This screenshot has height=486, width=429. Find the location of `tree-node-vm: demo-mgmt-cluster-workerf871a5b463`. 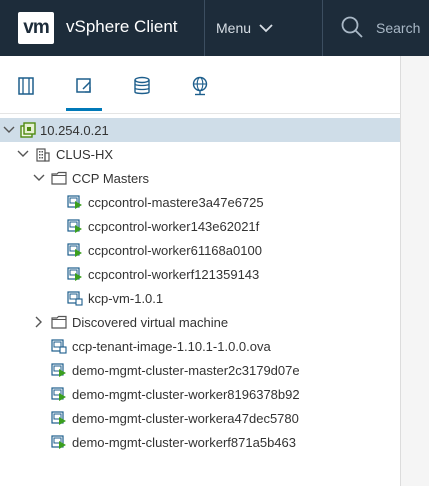

tree-node-vm: demo-mgmt-cluster-workerf871a5b463 is located at coordinates (200, 442).